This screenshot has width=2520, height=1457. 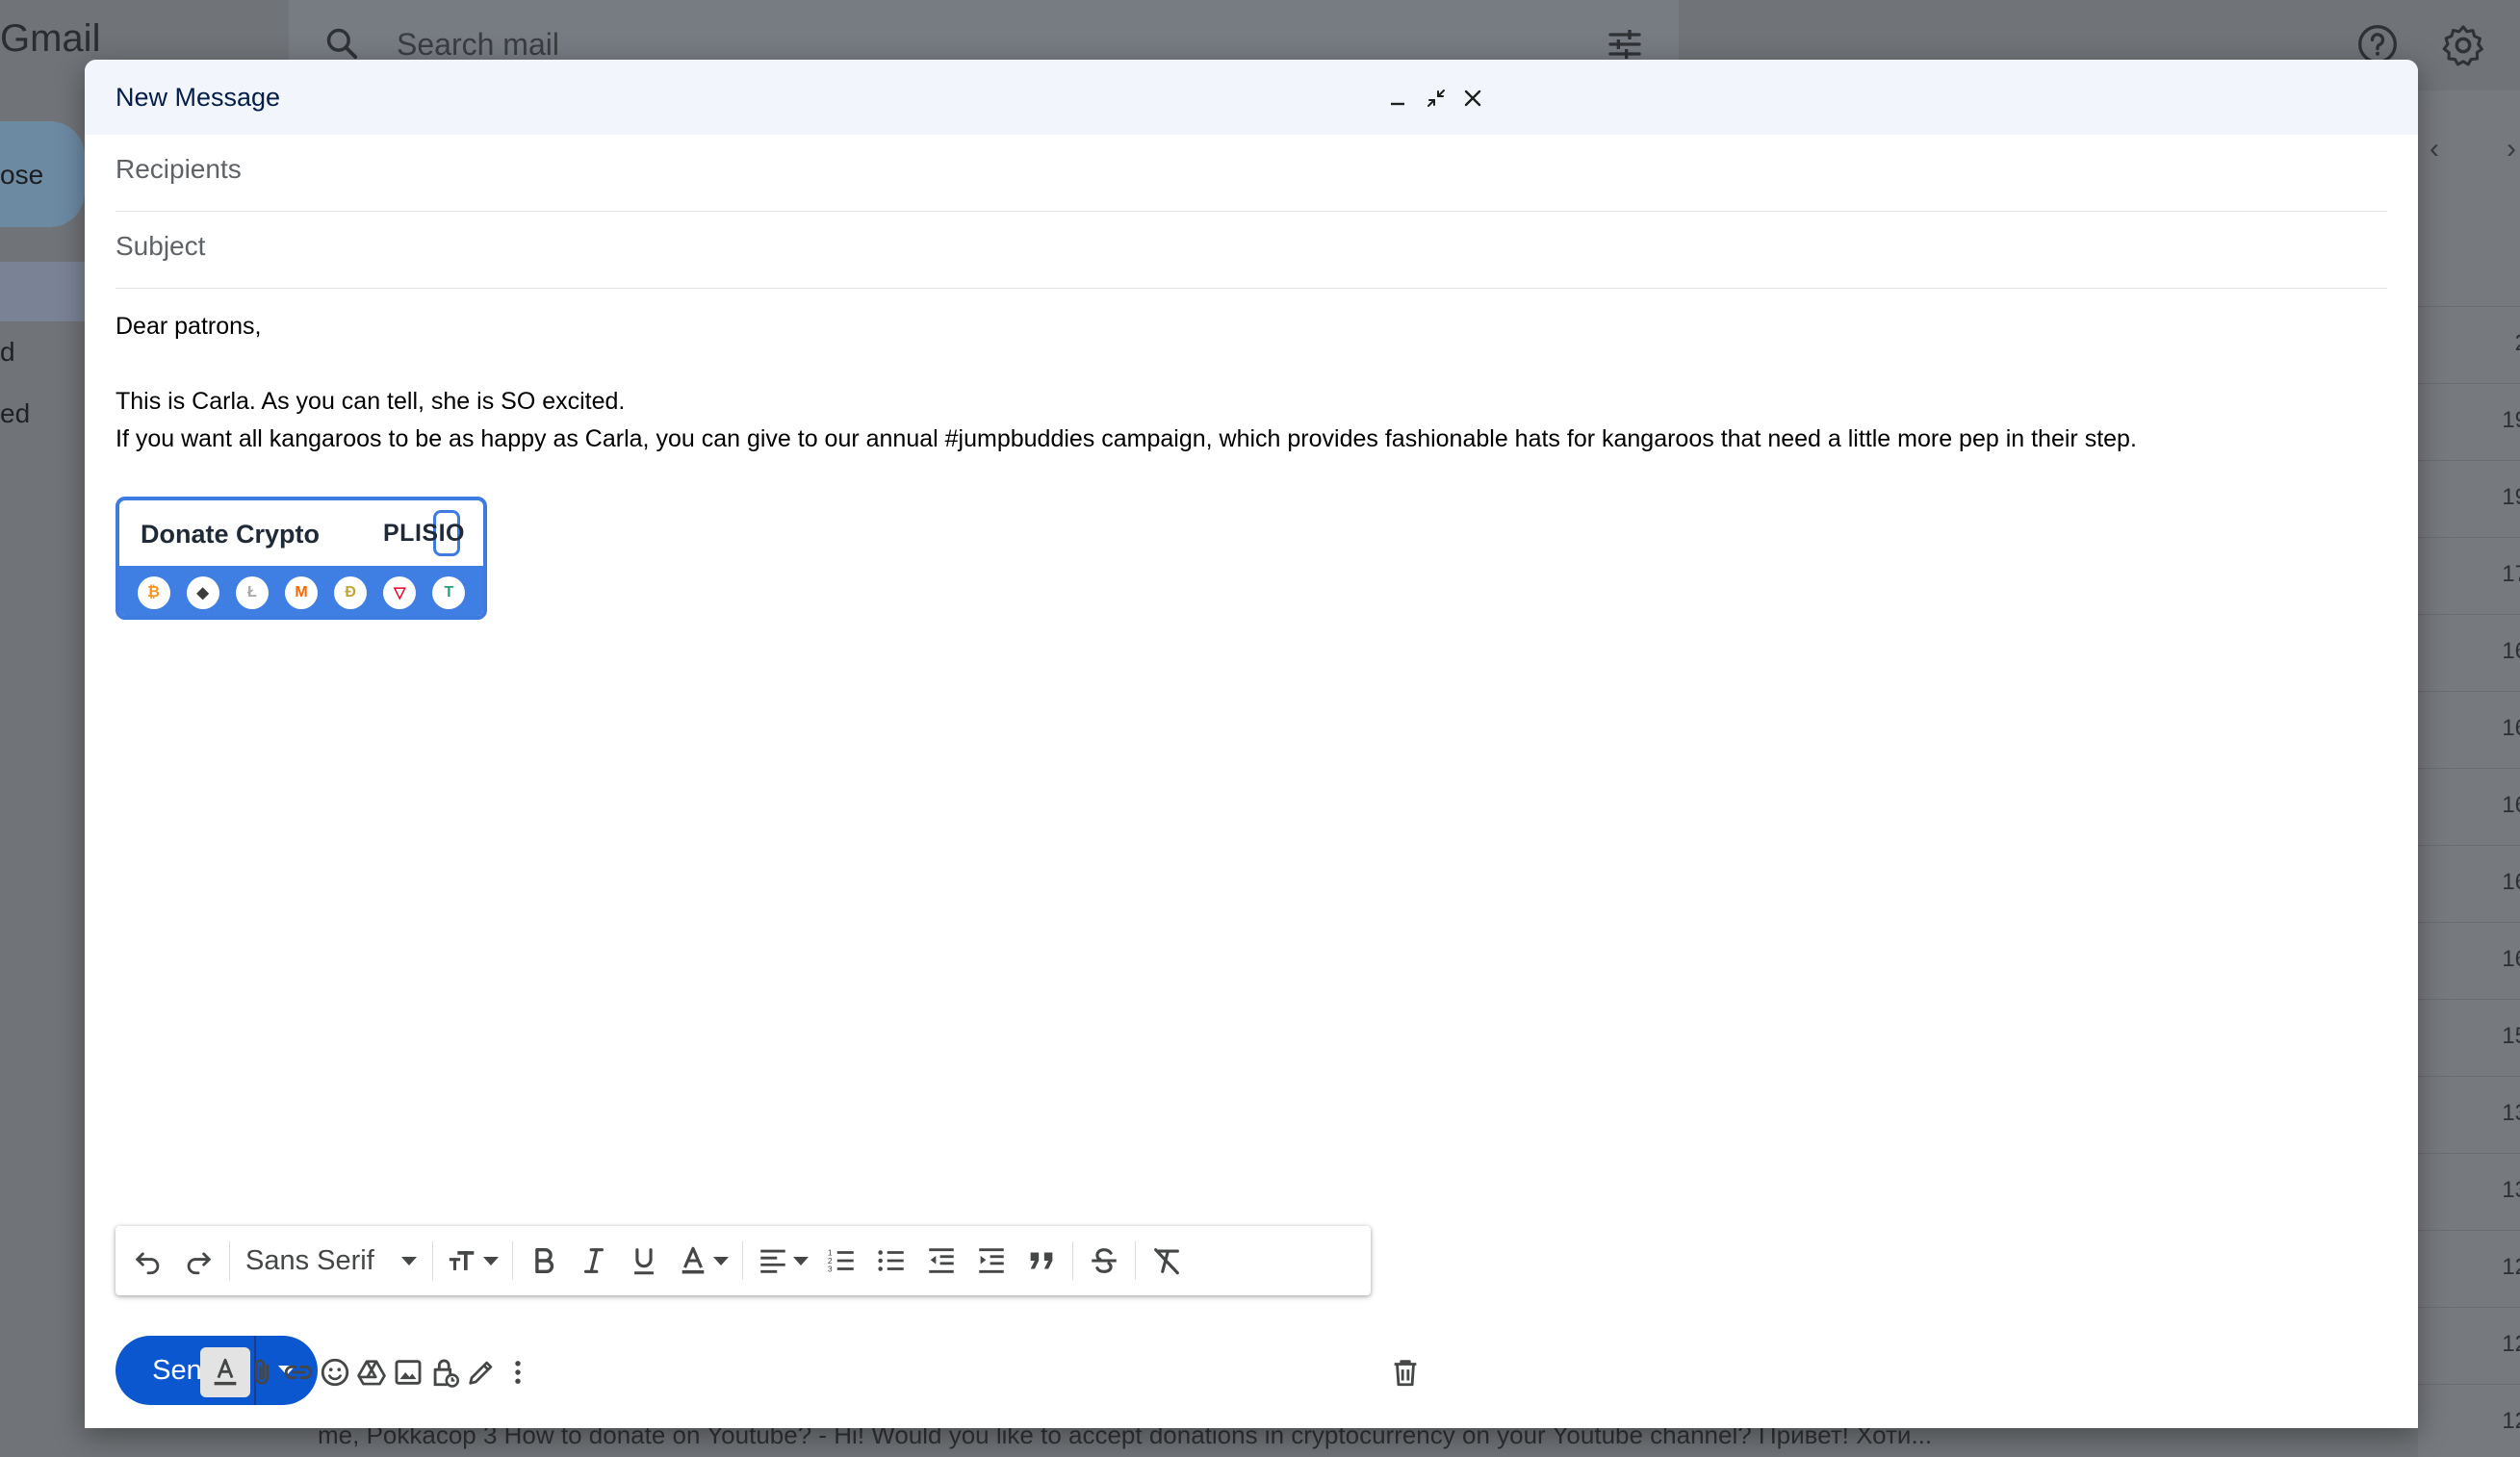 I want to click on redo-button, so click(x=198, y=1261).